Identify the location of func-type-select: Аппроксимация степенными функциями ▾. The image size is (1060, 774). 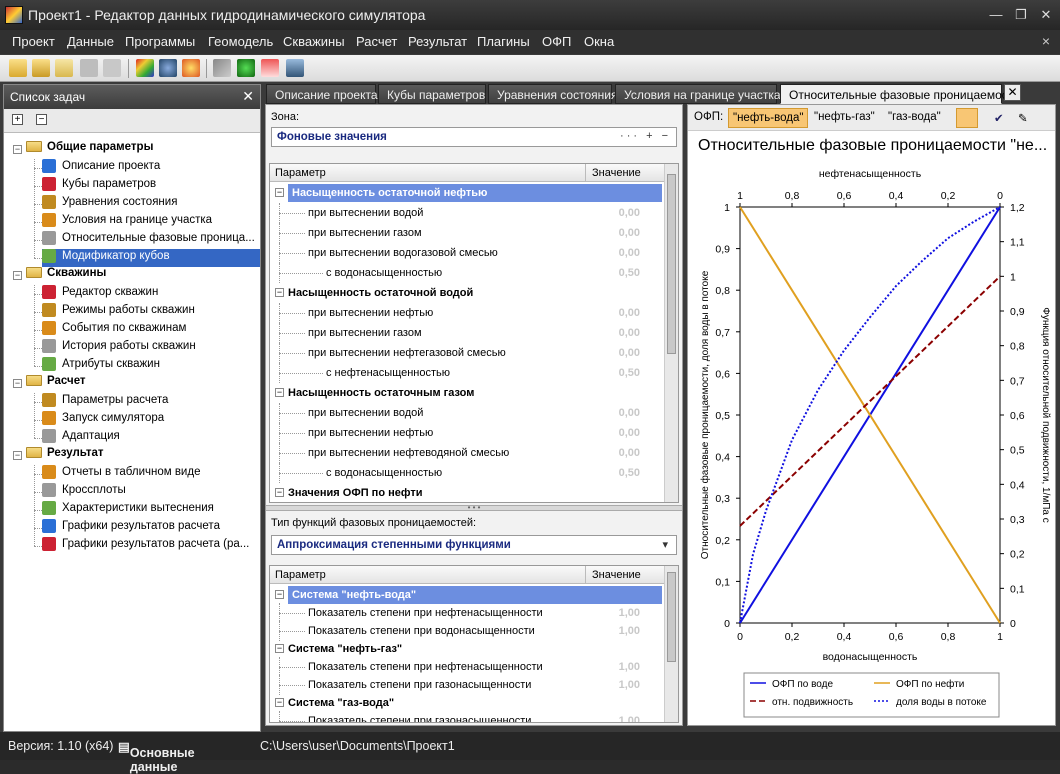
(474, 545).